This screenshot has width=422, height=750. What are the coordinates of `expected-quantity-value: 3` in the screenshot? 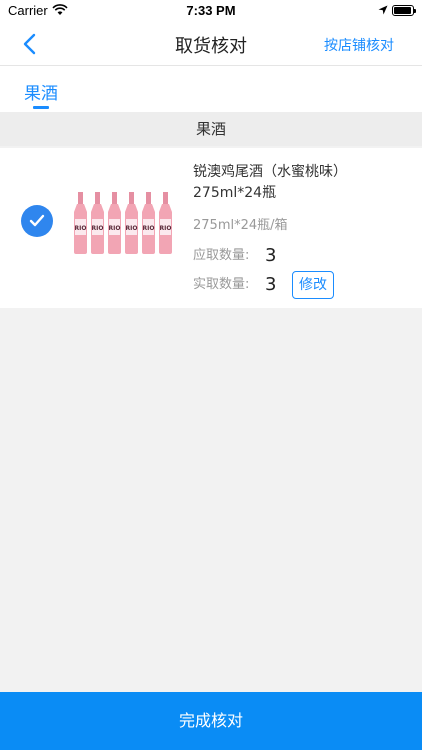 It's located at (271, 255).